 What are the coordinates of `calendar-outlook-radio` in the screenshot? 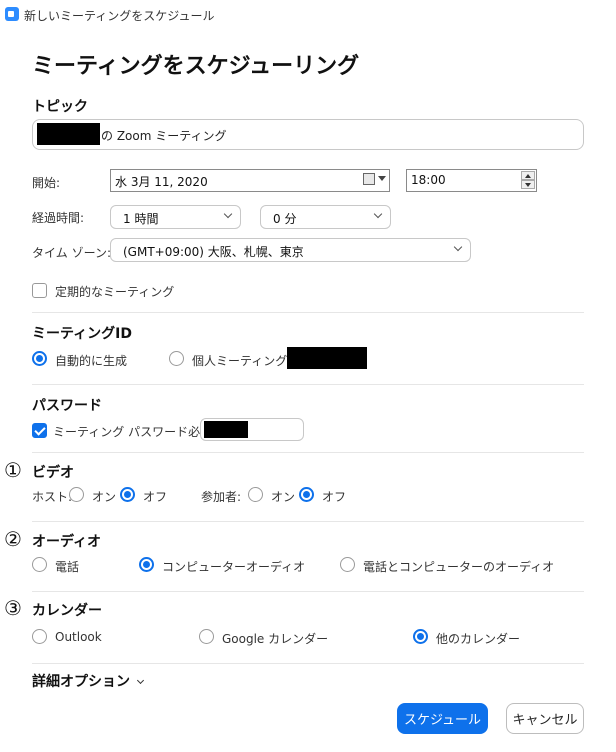 It's located at (39, 636).